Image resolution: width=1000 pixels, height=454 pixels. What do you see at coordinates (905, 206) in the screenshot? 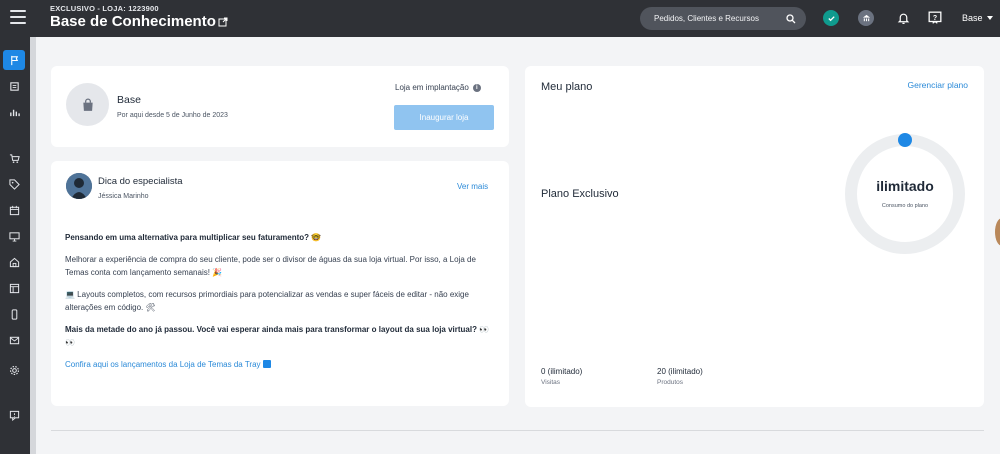
I see `ring-label: Consumo do plano` at bounding box center [905, 206].